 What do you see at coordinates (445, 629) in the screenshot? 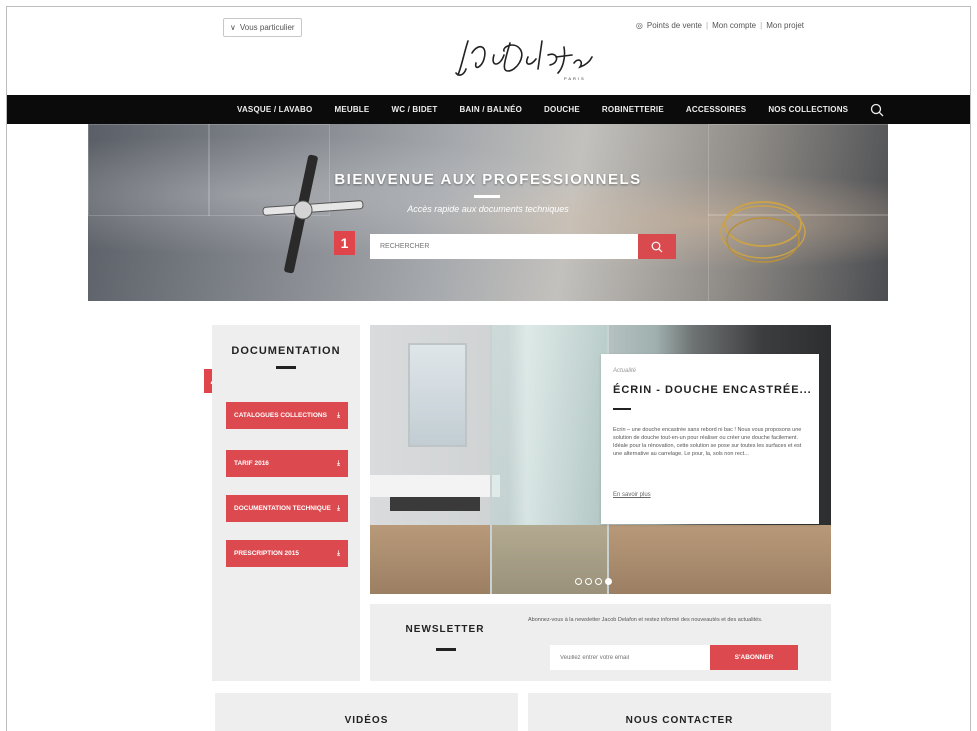
I see `newsletter-title: NEWSLETTER` at bounding box center [445, 629].